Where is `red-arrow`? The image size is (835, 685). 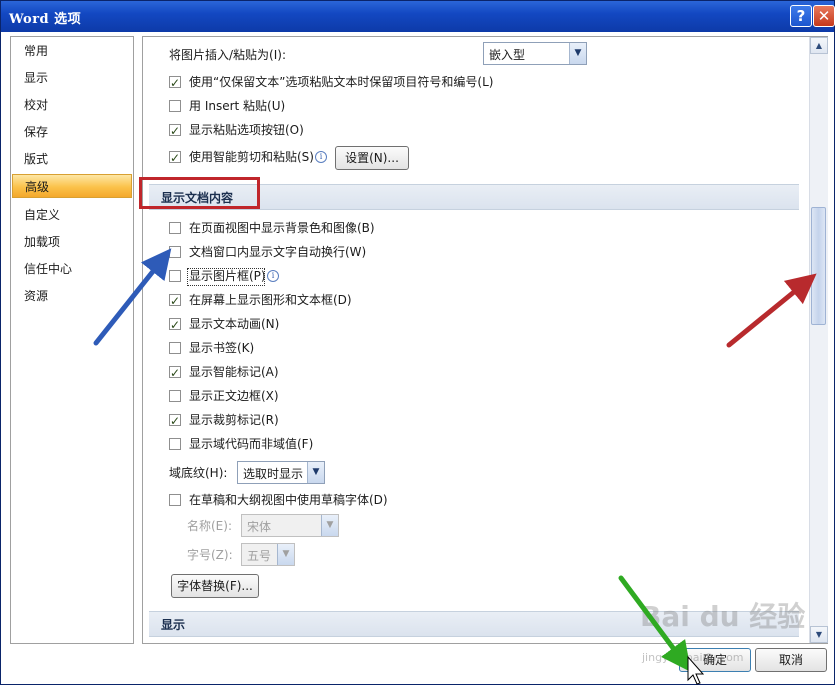 red-arrow is located at coordinates (771, 310).